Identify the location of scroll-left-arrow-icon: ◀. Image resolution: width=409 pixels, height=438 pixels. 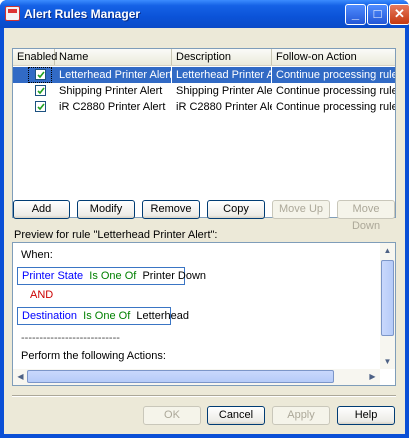
(20, 376).